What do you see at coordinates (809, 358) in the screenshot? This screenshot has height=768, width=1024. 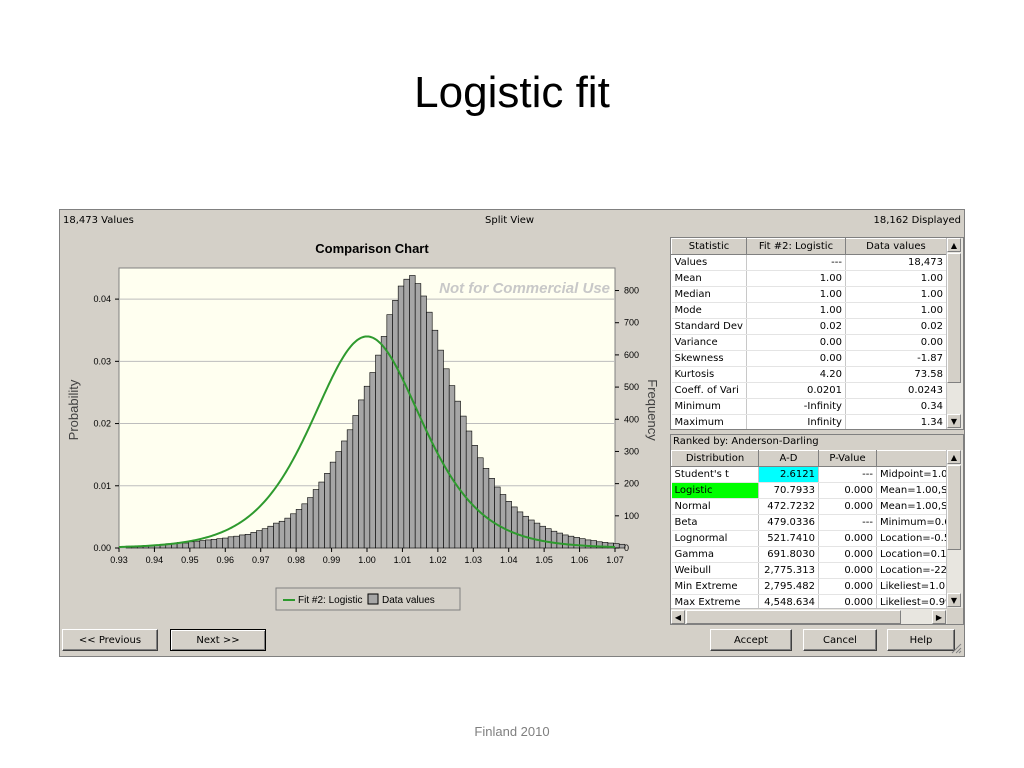 I see `stat-row: Skewness 0.00 -1.87` at bounding box center [809, 358].